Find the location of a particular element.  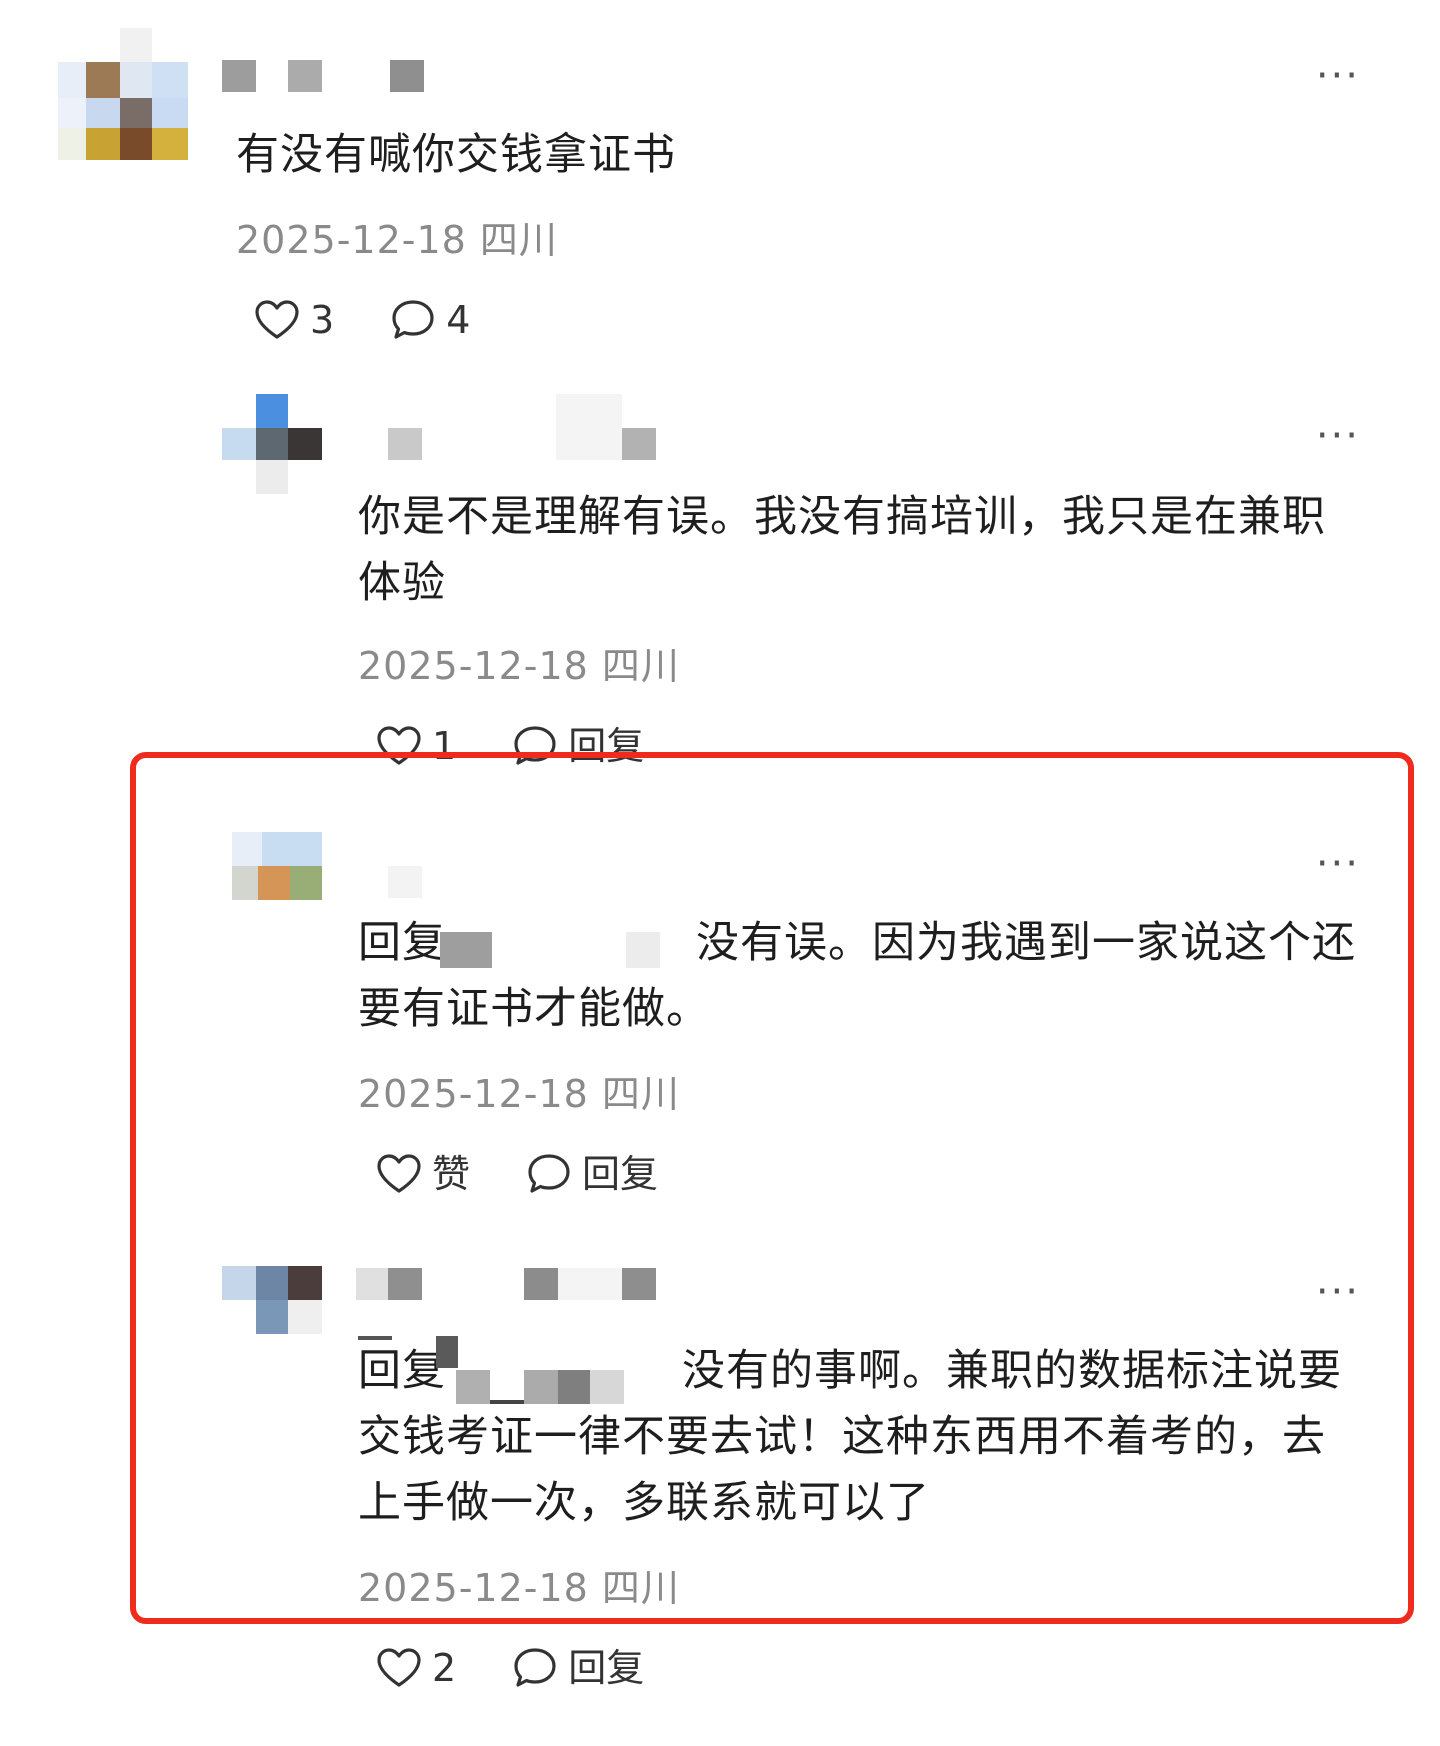

comment-actions: 2 回复 is located at coordinates (528, 1668).